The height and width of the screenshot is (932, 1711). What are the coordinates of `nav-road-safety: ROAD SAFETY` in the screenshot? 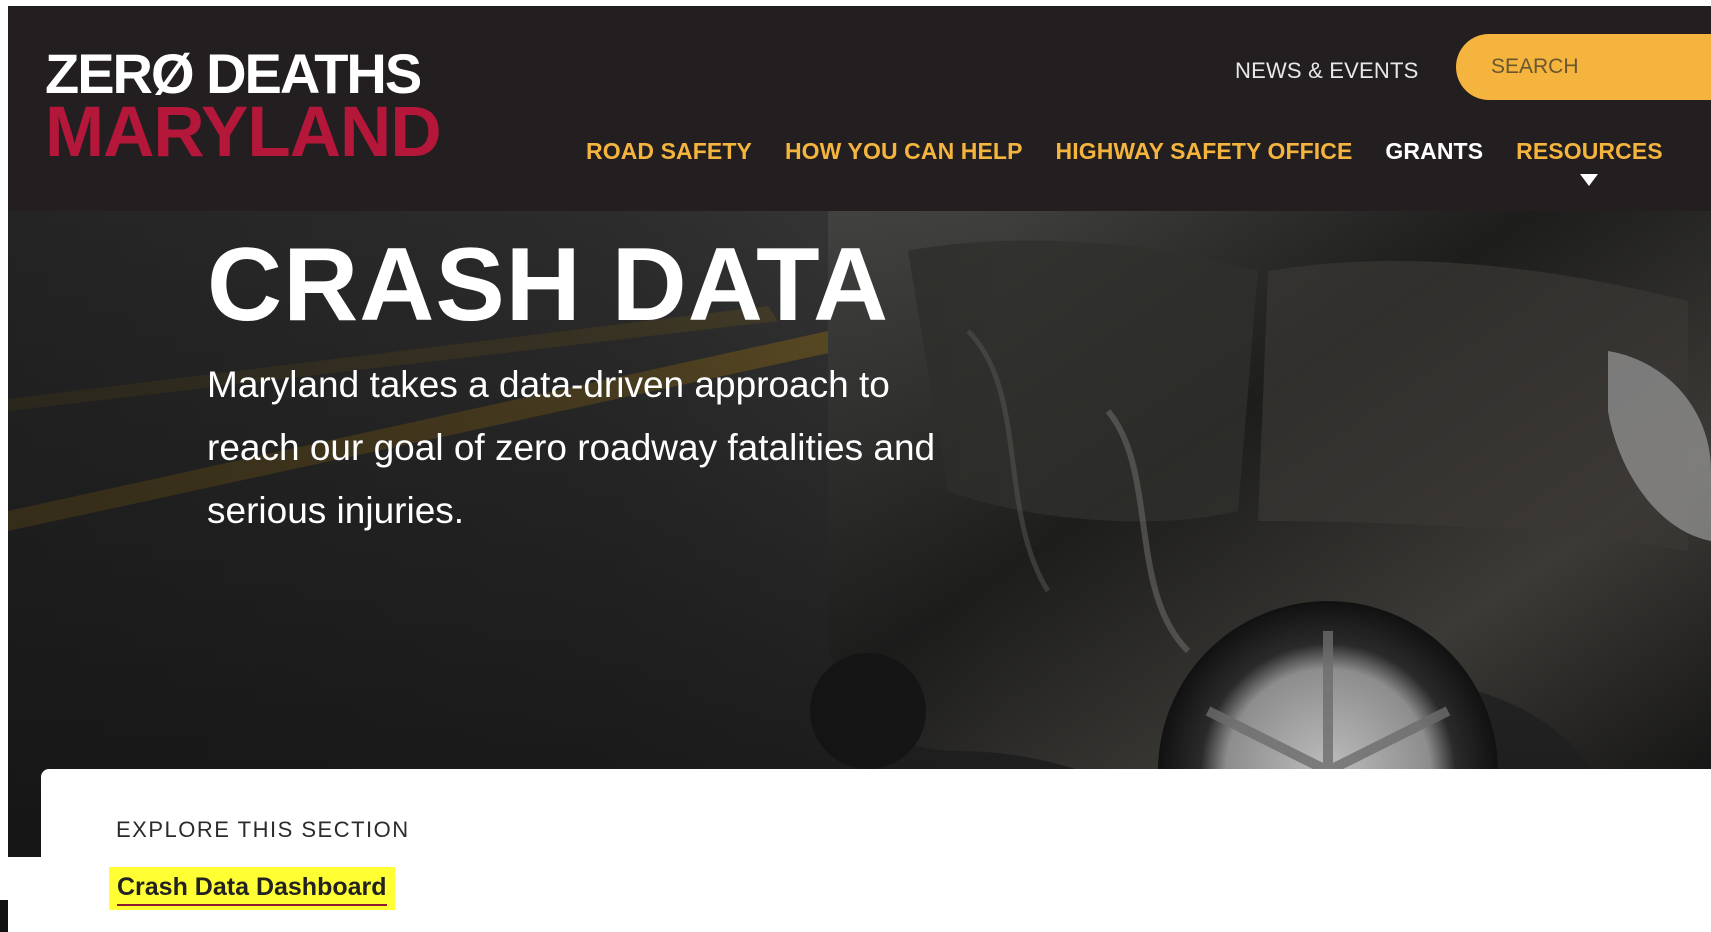 It's located at (669, 151).